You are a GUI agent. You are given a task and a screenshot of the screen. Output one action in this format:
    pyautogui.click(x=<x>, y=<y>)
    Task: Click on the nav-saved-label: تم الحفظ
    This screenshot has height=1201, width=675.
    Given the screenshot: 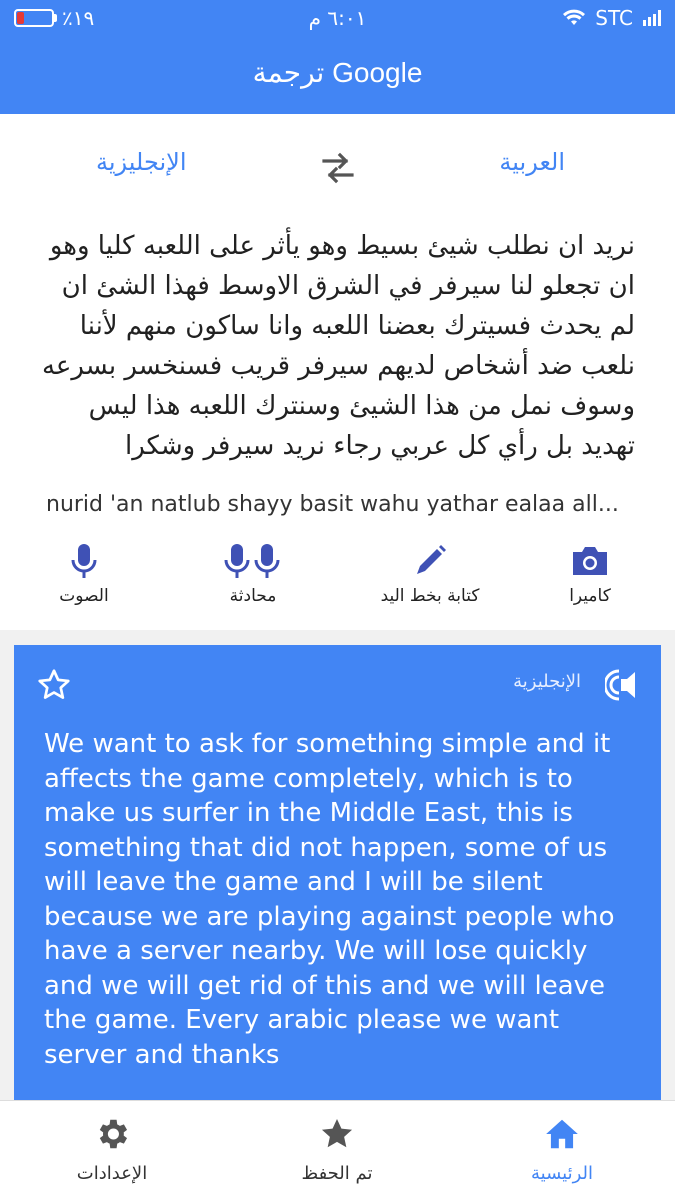 What is the action you would take?
    pyautogui.click(x=337, y=1173)
    